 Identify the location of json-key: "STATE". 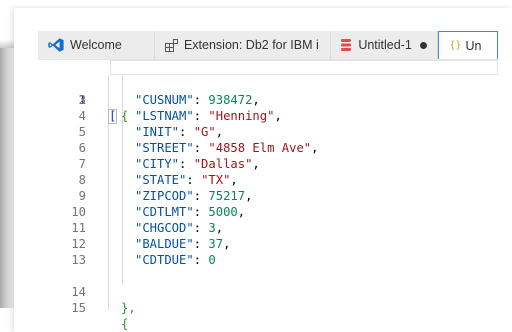
(161, 180).